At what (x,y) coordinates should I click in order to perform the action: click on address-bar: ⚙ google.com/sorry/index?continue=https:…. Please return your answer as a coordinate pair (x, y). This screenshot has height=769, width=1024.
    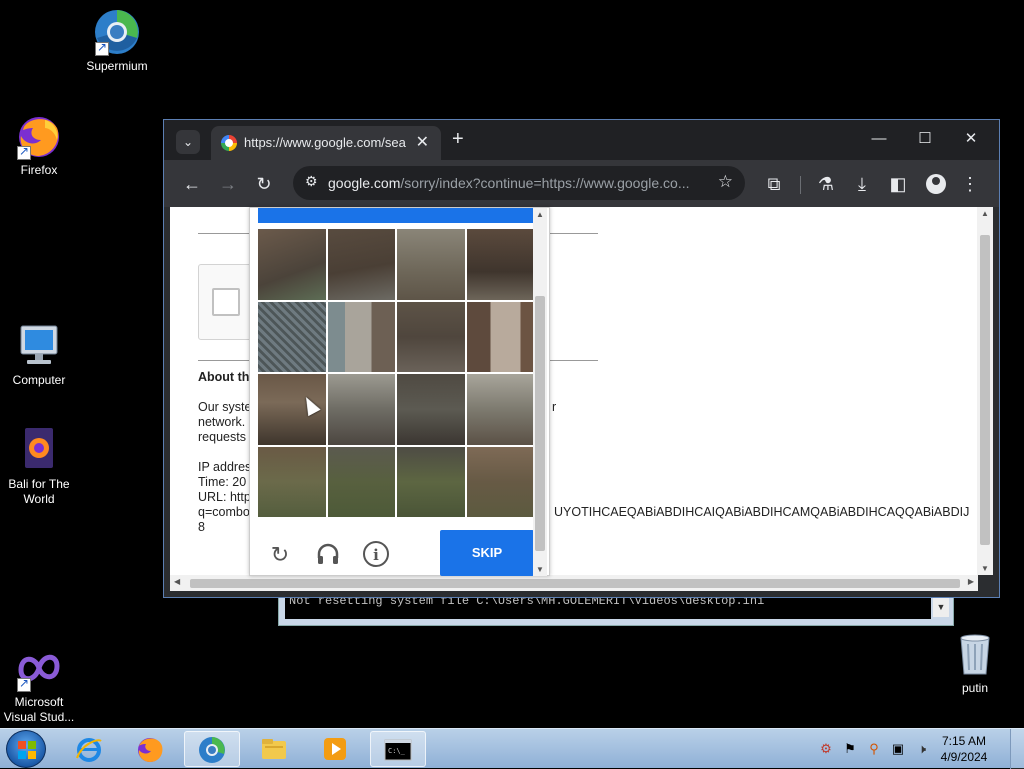
    Looking at the image, I should click on (519, 183).